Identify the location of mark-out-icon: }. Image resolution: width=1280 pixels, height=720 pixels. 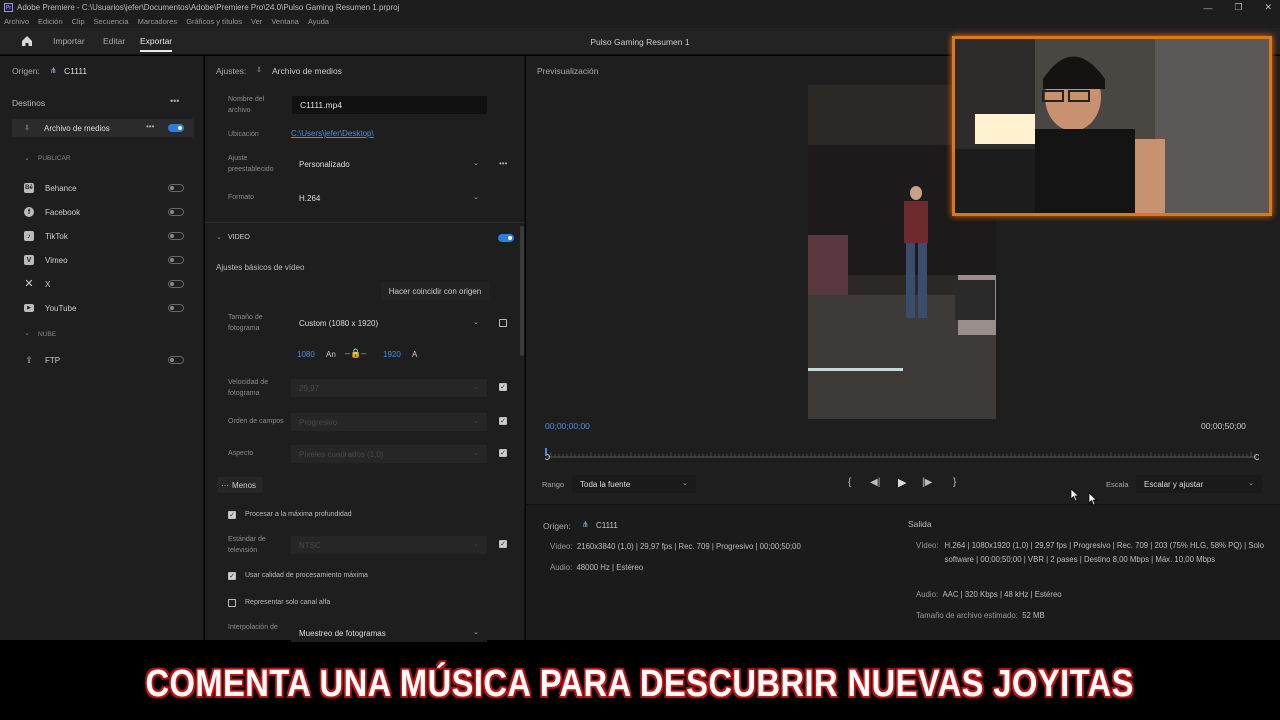
(954, 482).